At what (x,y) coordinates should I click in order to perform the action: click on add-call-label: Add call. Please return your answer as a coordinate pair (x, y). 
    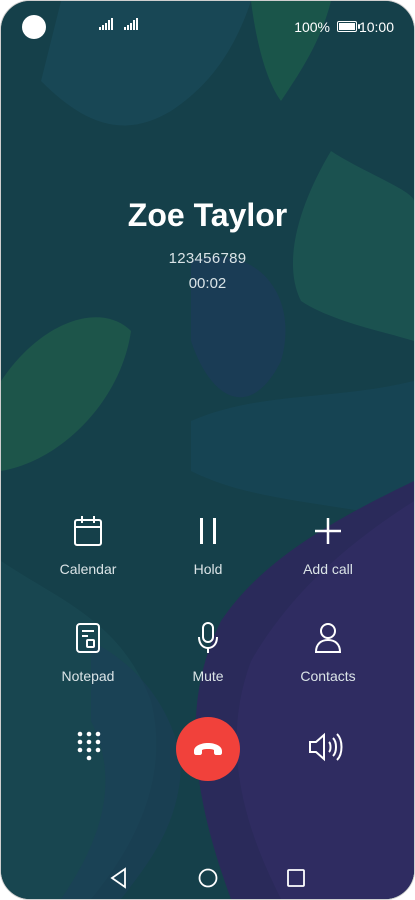
    Looking at the image, I should click on (328, 569).